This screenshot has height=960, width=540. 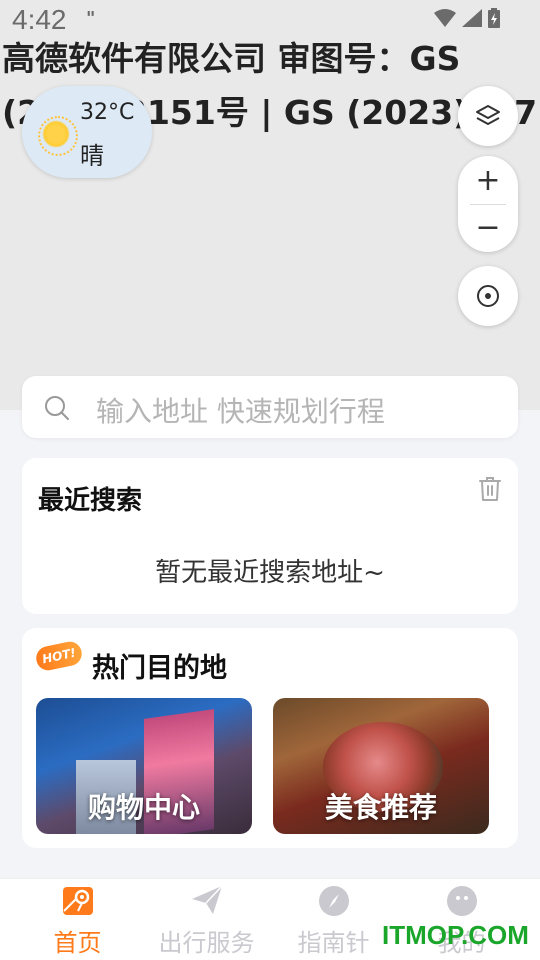 I want to click on zoom-out-button: −, so click(x=488, y=228).